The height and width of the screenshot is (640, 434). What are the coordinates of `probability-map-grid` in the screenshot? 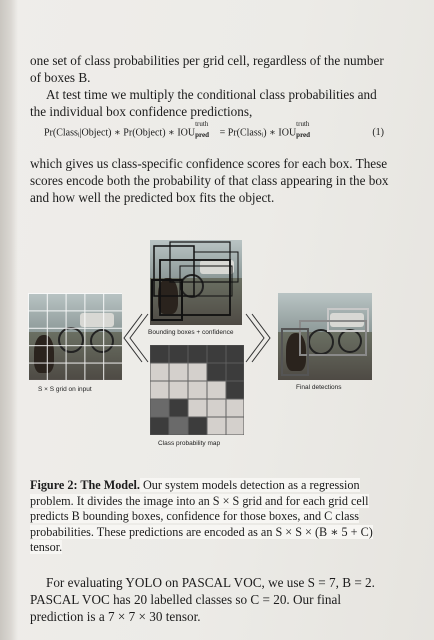 It's located at (197, 390).